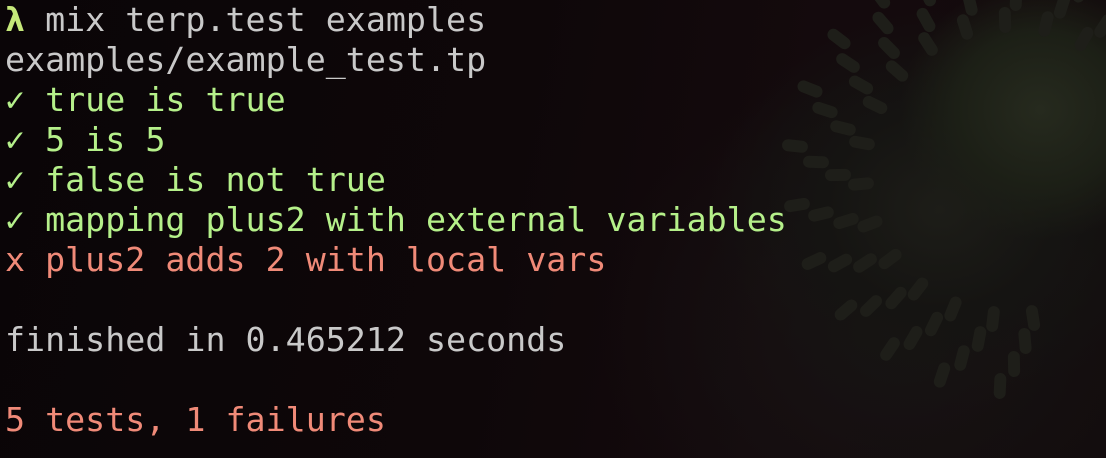  Describe the element at coordinates (396, 140) in the screenshot. I see `test-result-row: ✓ 5 is 5` at that location.